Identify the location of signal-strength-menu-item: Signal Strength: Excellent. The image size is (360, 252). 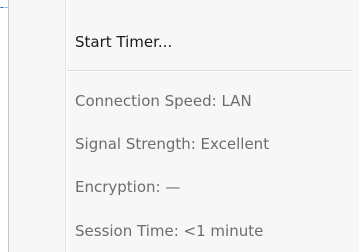
(172, 144).